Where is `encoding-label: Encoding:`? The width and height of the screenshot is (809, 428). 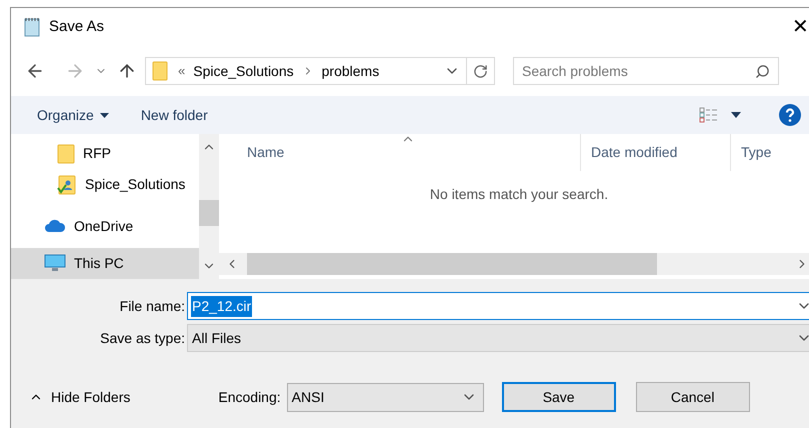
encoding-label: Encoding: is located at coordinates (249, 397).